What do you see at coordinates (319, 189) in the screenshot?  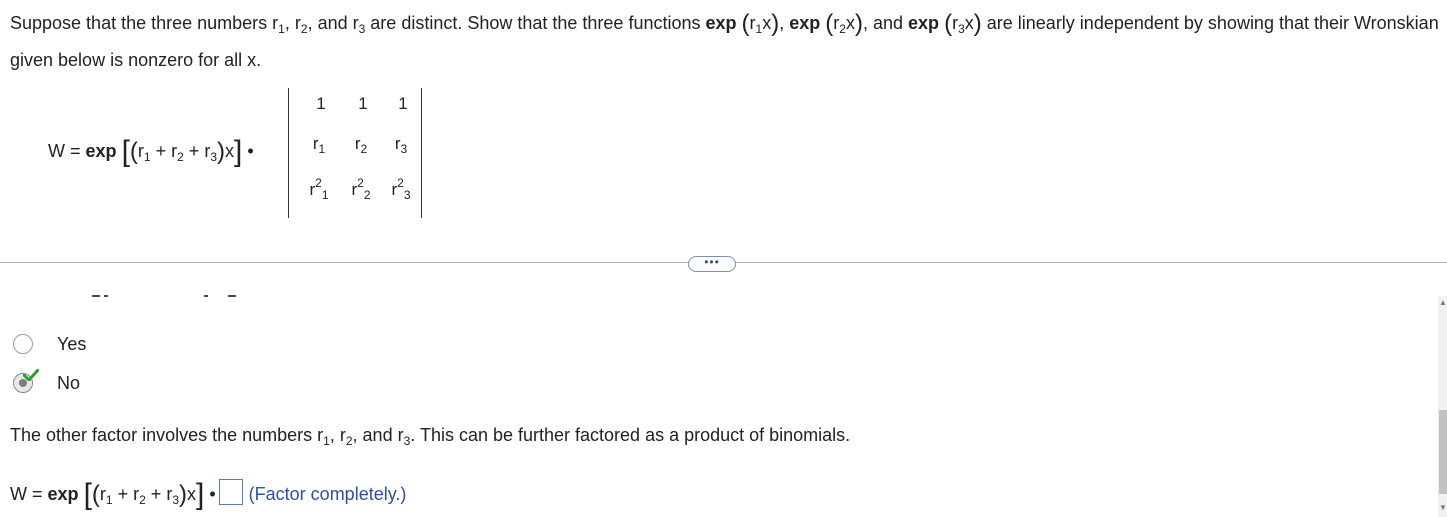 I see `matrix-cell: r21` at bounding box center [319, 189].